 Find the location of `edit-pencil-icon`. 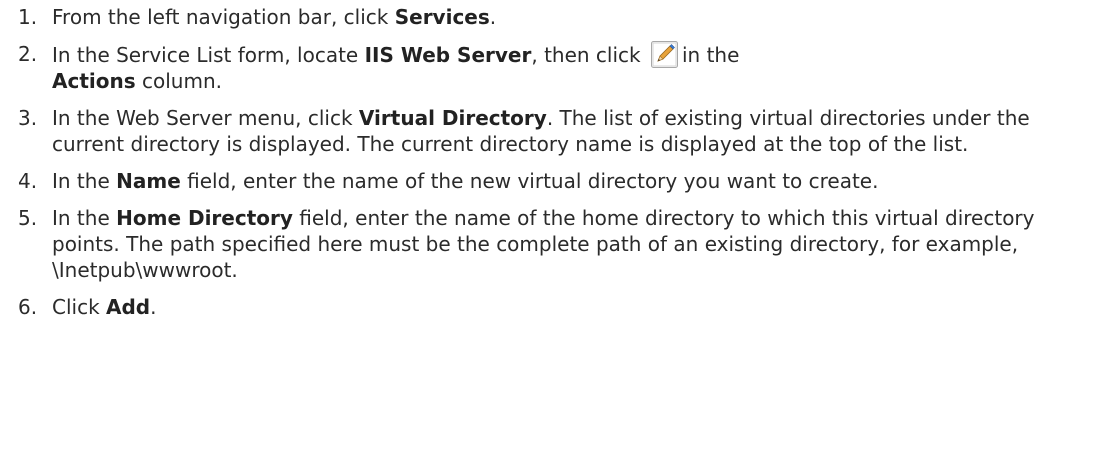

edit-pencil-icon is located at coordinates (664, 54).